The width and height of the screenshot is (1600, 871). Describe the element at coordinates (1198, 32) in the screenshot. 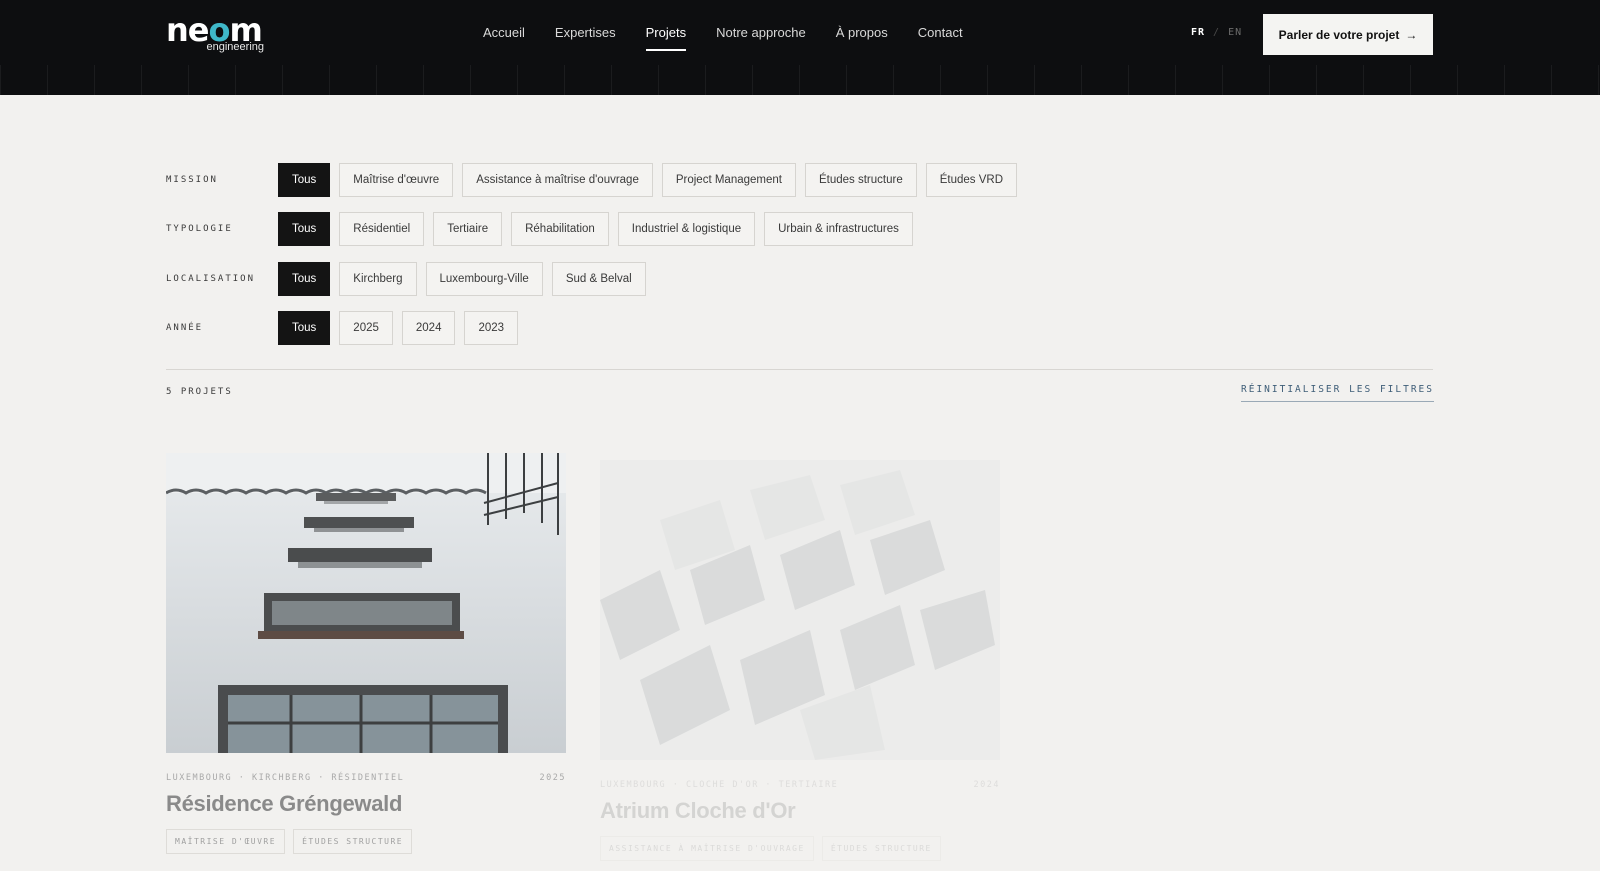

I see `lang-fr: FR` at that location.